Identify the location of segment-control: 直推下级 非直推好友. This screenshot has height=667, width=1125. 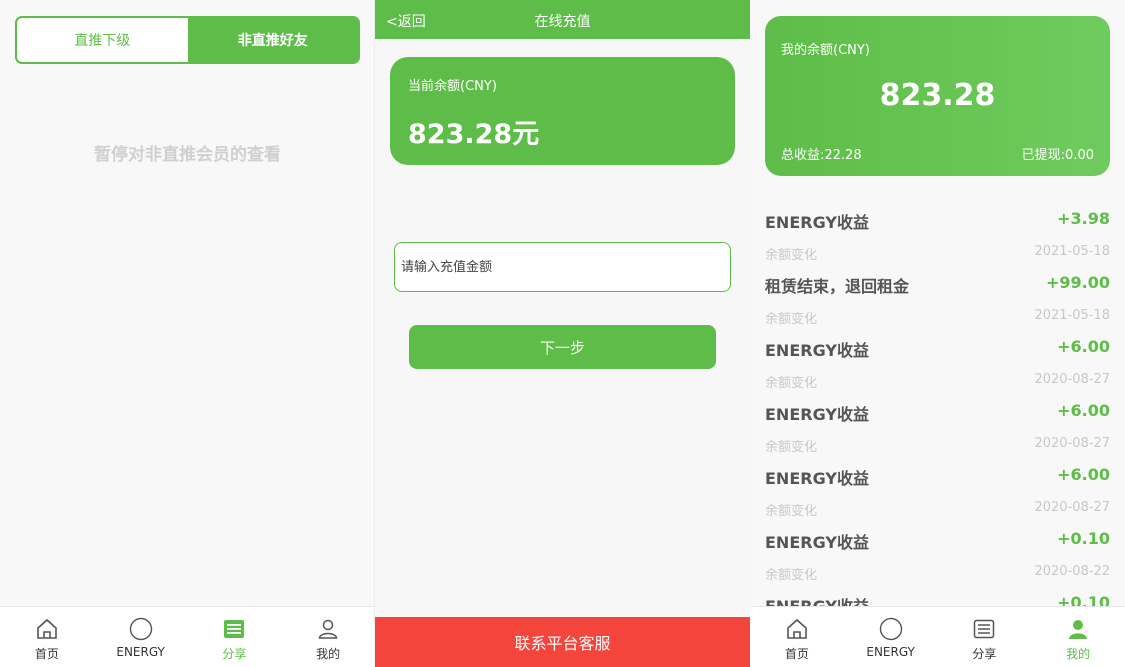
(187, 40).